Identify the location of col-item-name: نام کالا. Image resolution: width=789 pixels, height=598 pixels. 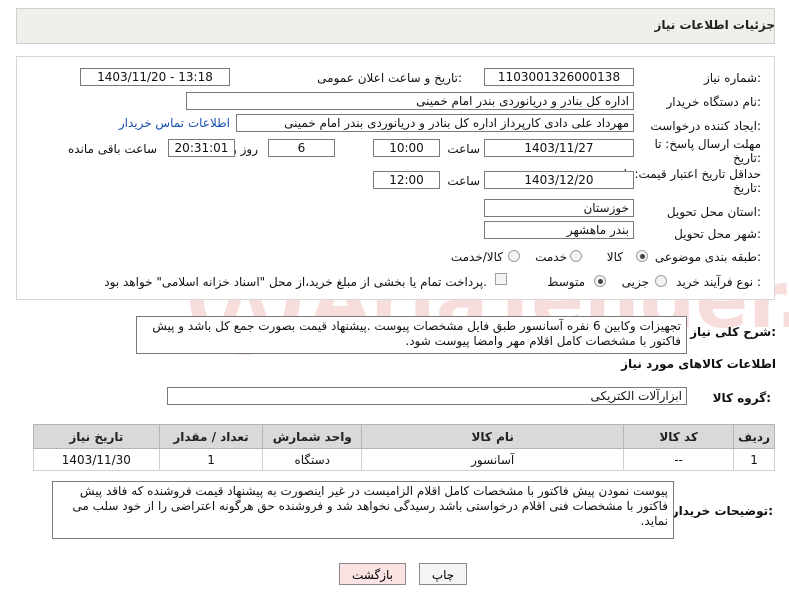
(493, 436).